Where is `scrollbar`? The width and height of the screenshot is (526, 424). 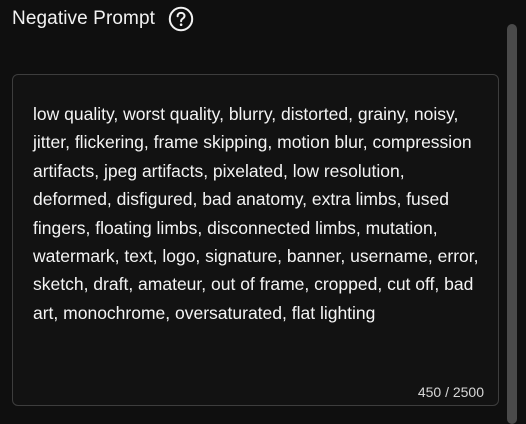
scrollbar is located at coordinates (512, 212).